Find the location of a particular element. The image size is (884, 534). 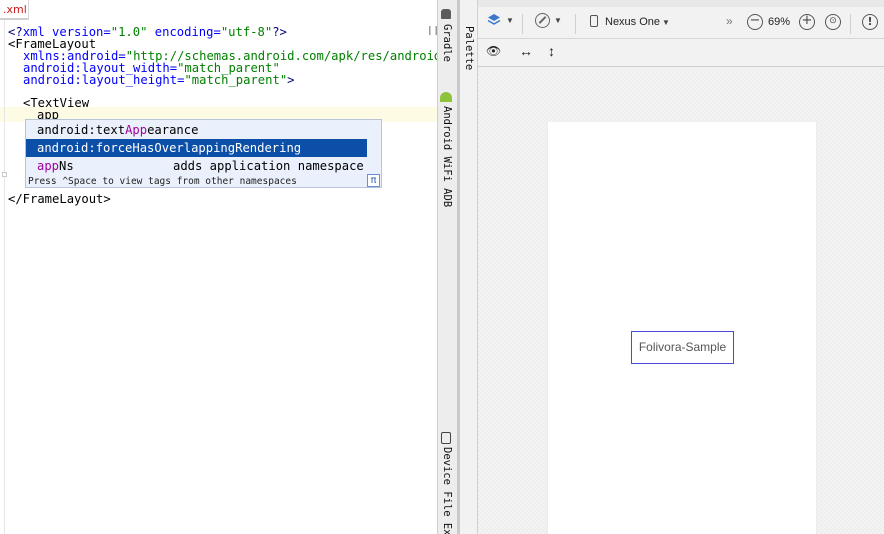

design-subtoolbar is located at coordinates (681, 53).